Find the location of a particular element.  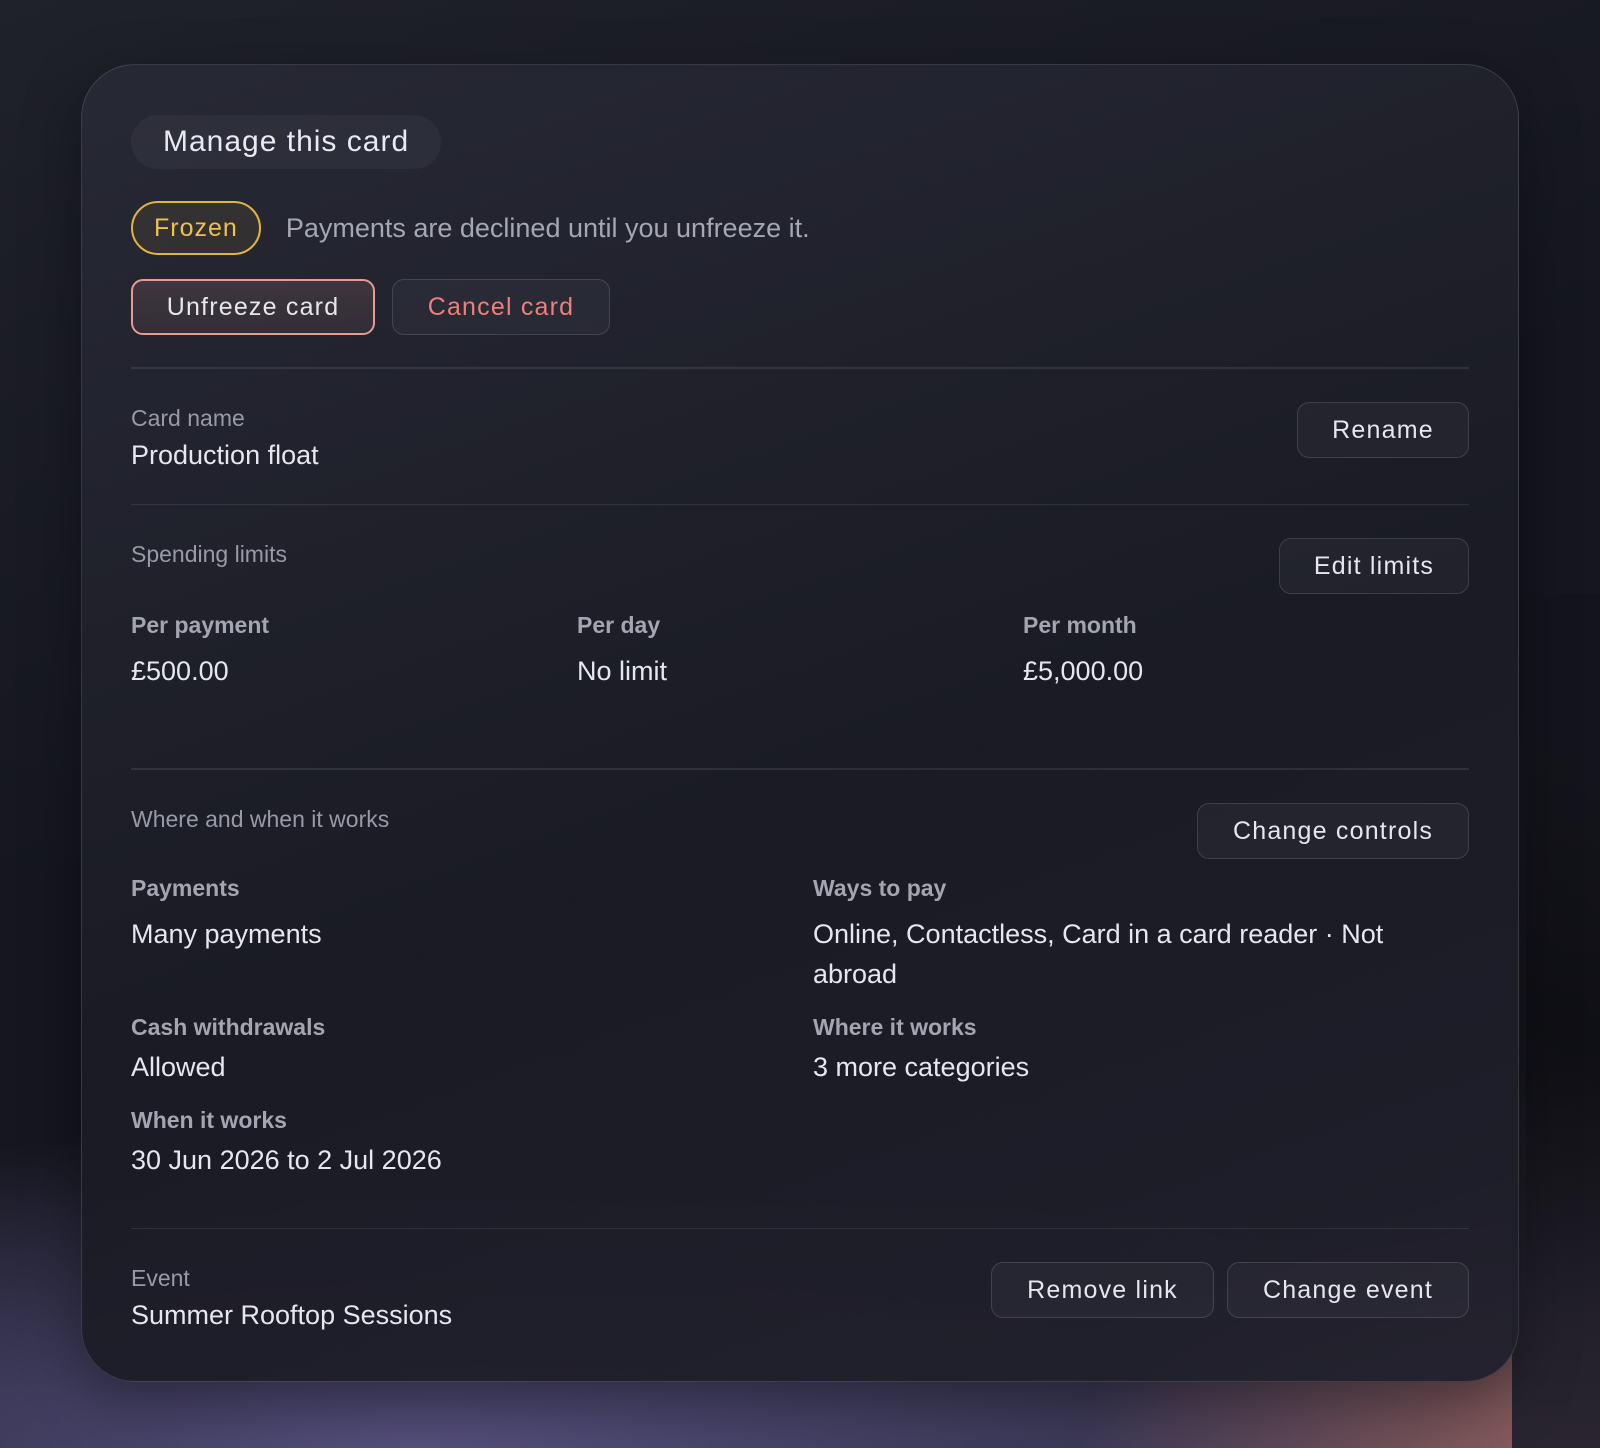

control-value: Many payments is located at coordinates (226, 933).